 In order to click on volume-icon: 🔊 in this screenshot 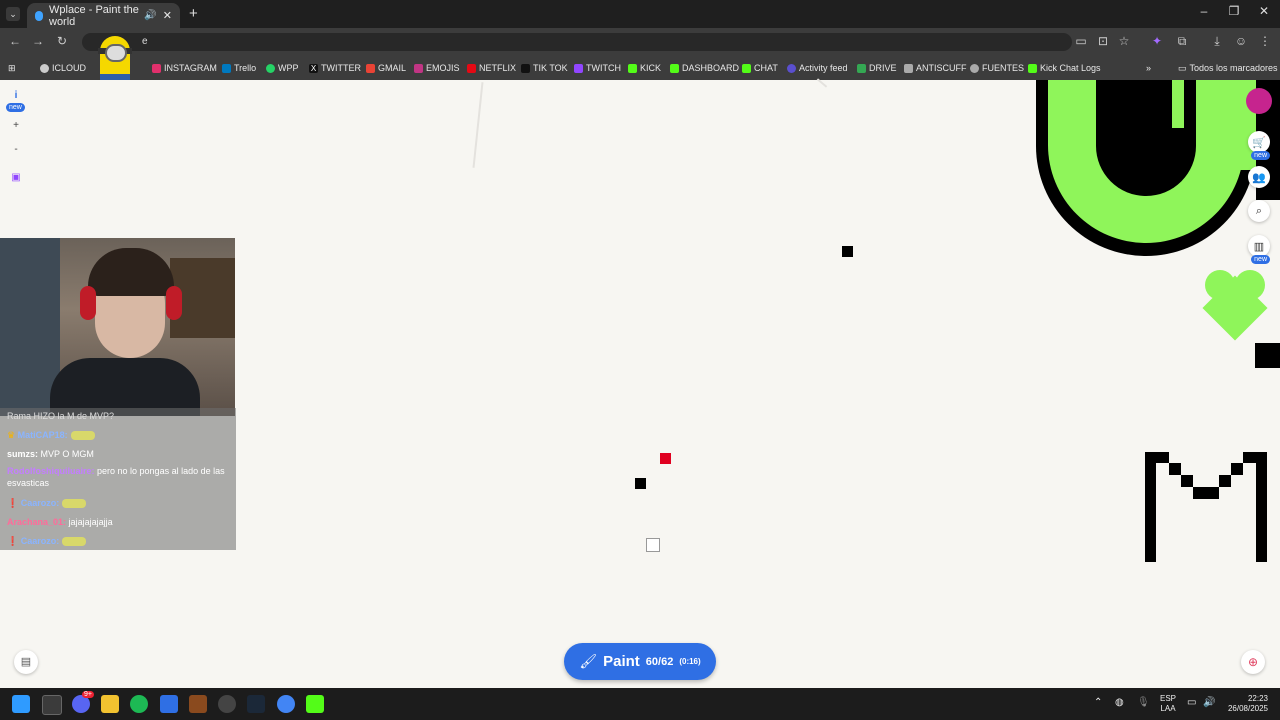, I will do `click(1209, 702)`.